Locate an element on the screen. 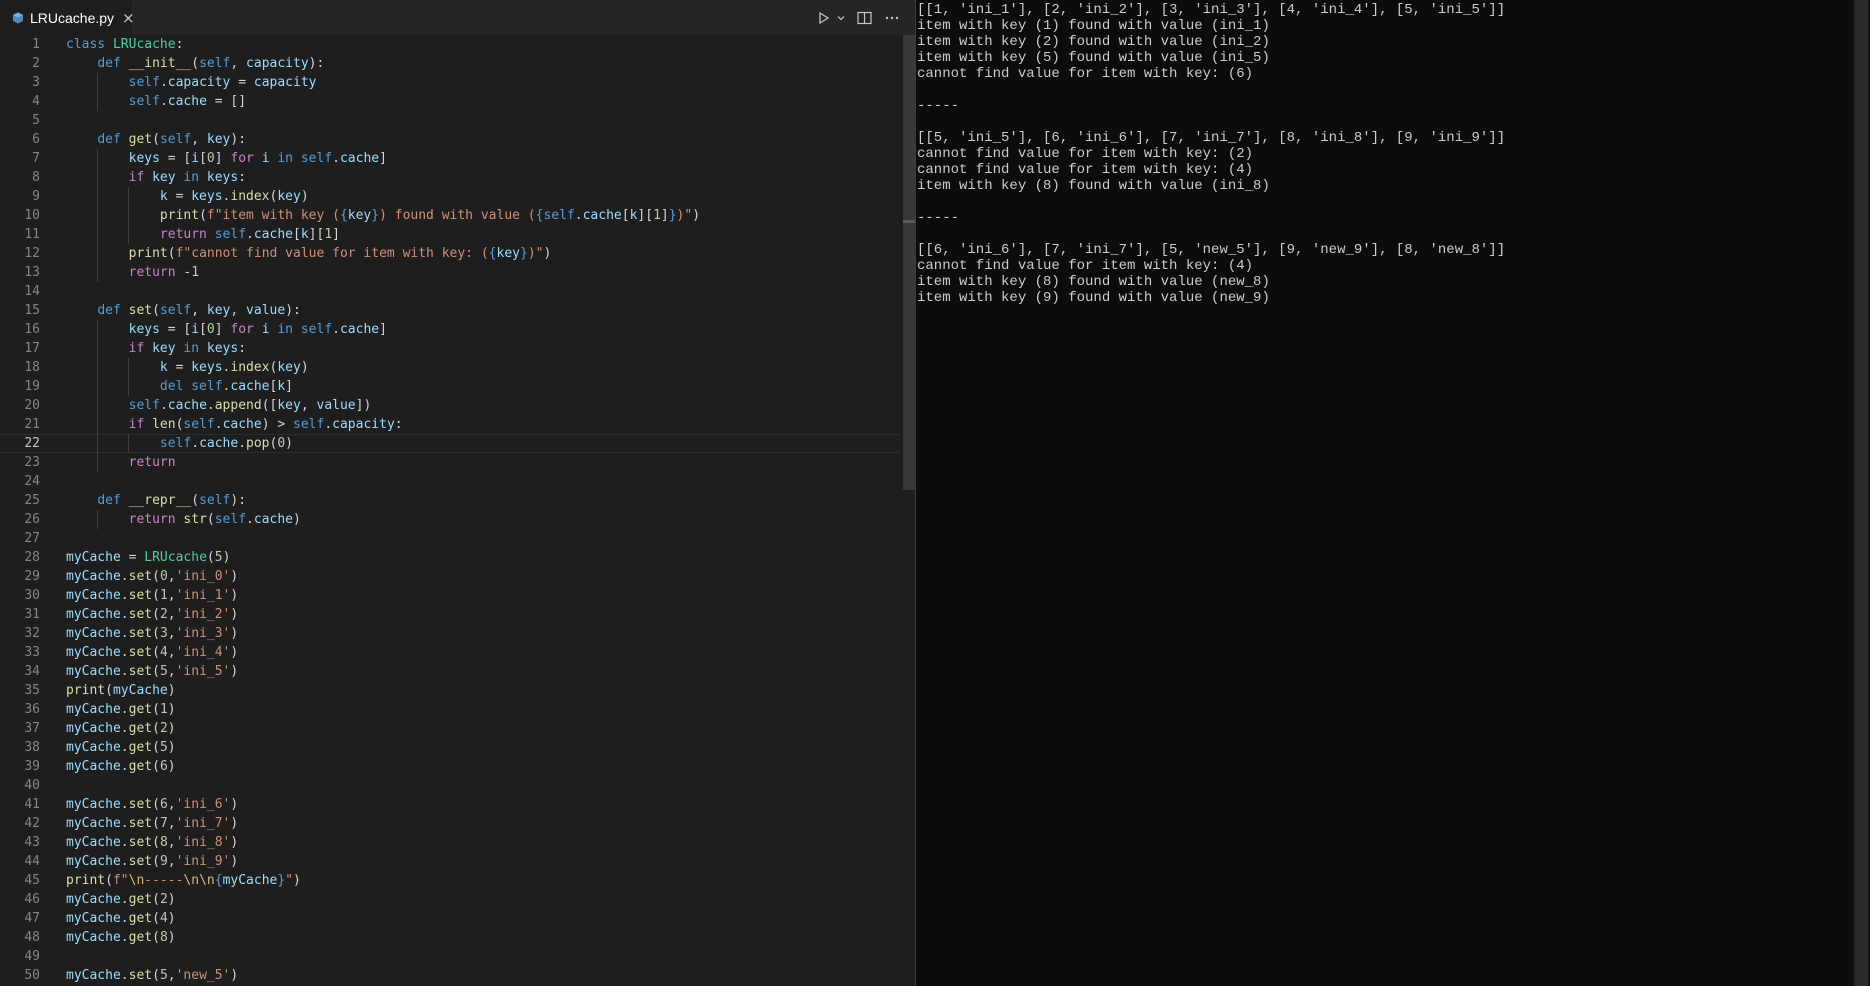 The image size is (1870, 986). line-number: 8 is located at coordinates (36, 177).